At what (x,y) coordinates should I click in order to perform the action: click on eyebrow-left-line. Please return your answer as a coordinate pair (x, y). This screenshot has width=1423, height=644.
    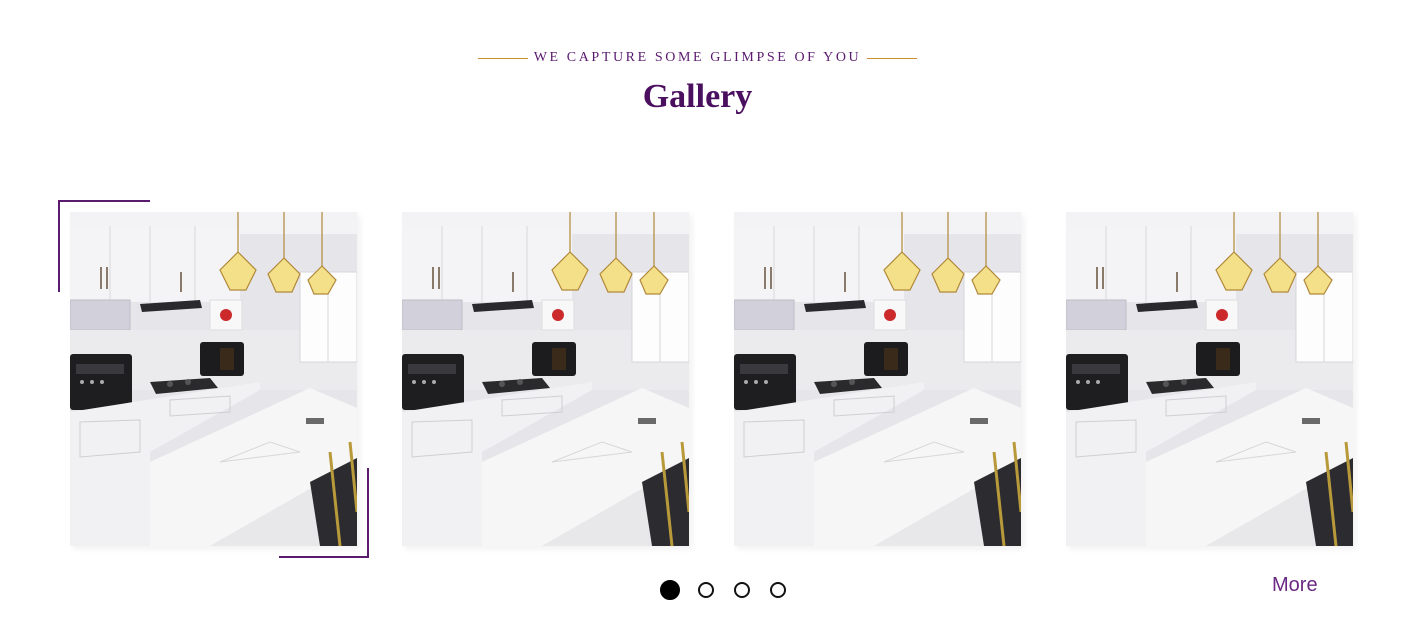
    Looking at the image, I should click on (502, 58).